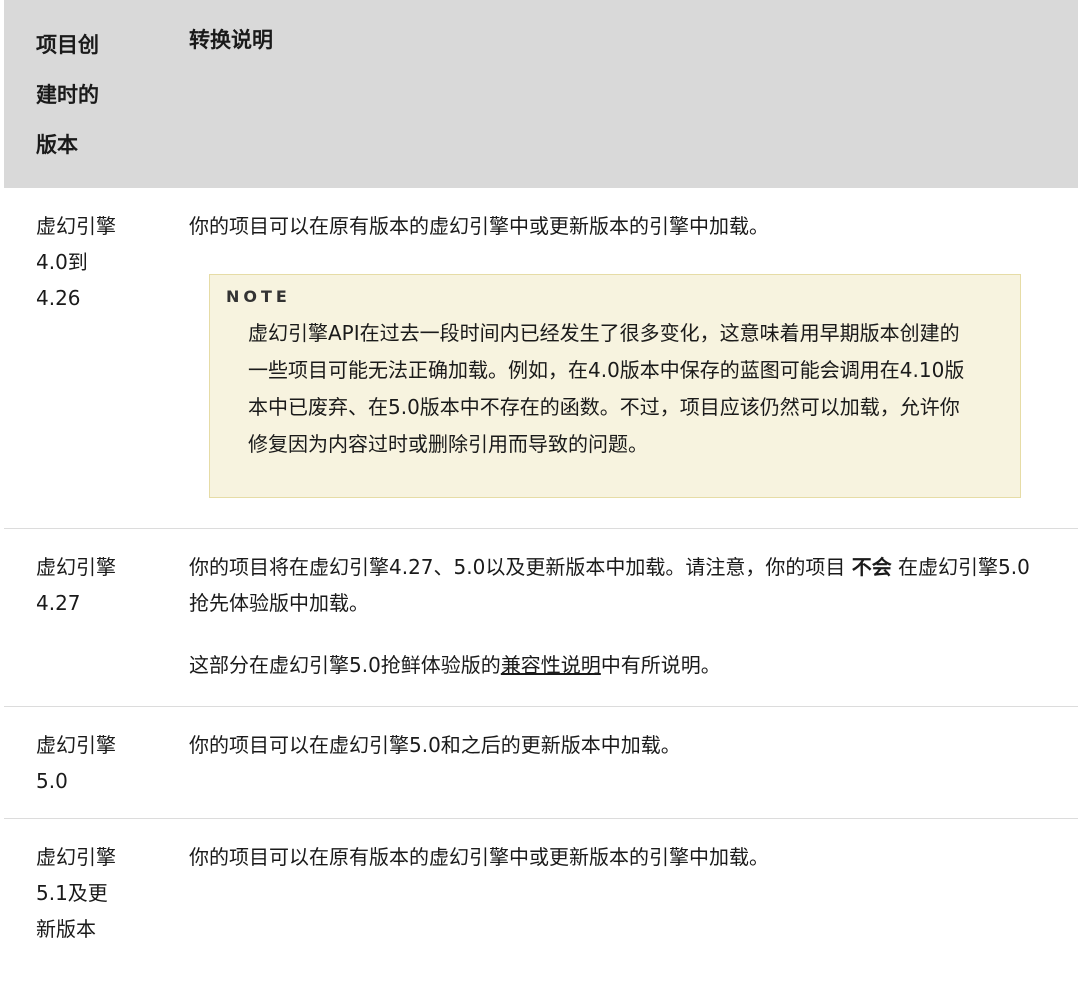  I want to click on compatibility-paragraph: 这部分在虚幻引擎5.0抢鲜体验版的兼容性说明中有所说明。, so click(624, 665).